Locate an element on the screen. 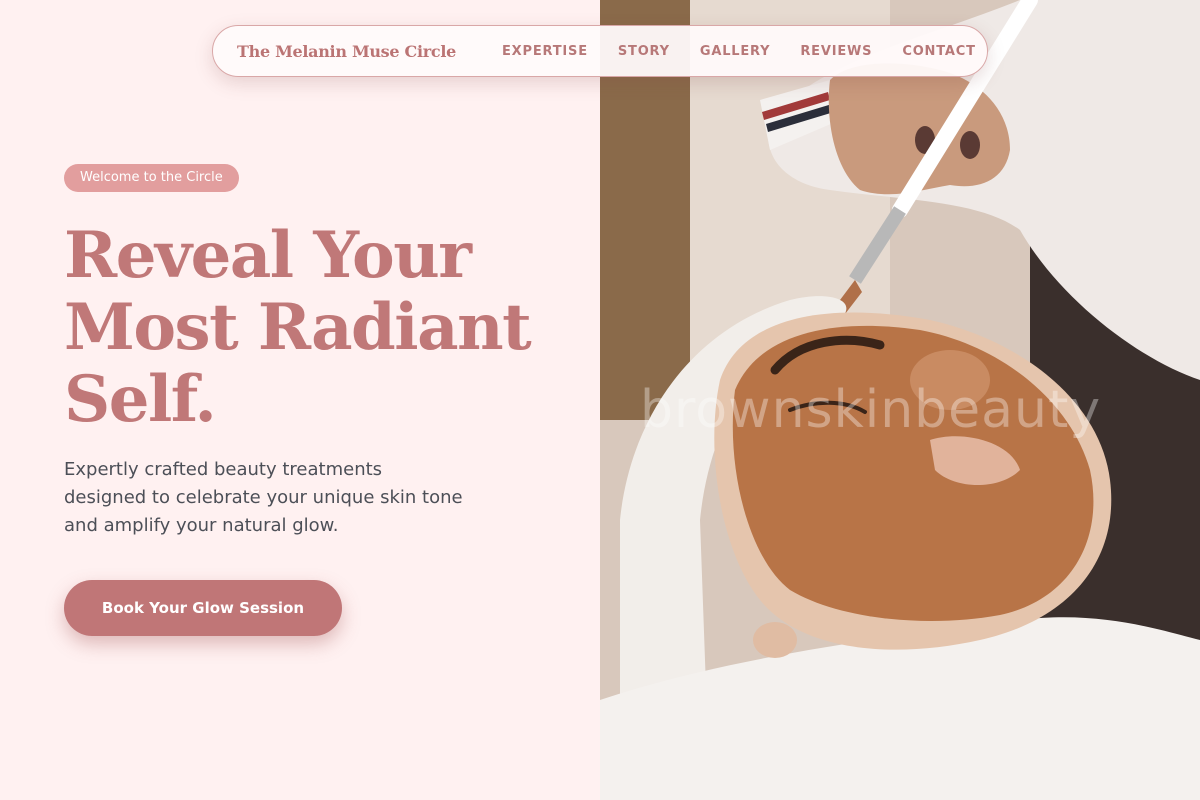 The width and height of the screenshot is (1200, 800). hero-headline: Reveal Your Most Radiant Self. is located at coordinates (324, 328).